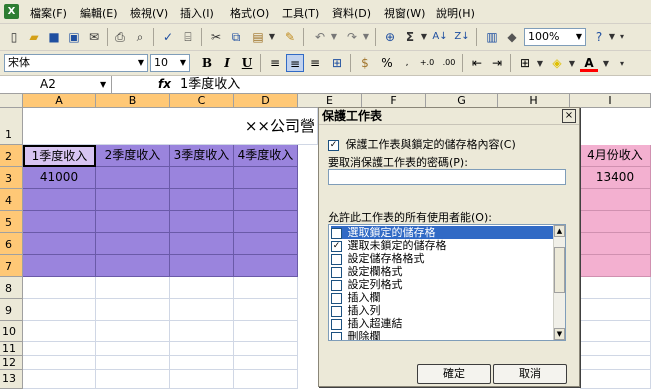  I want to click on cell-d3, so click(266, 178).